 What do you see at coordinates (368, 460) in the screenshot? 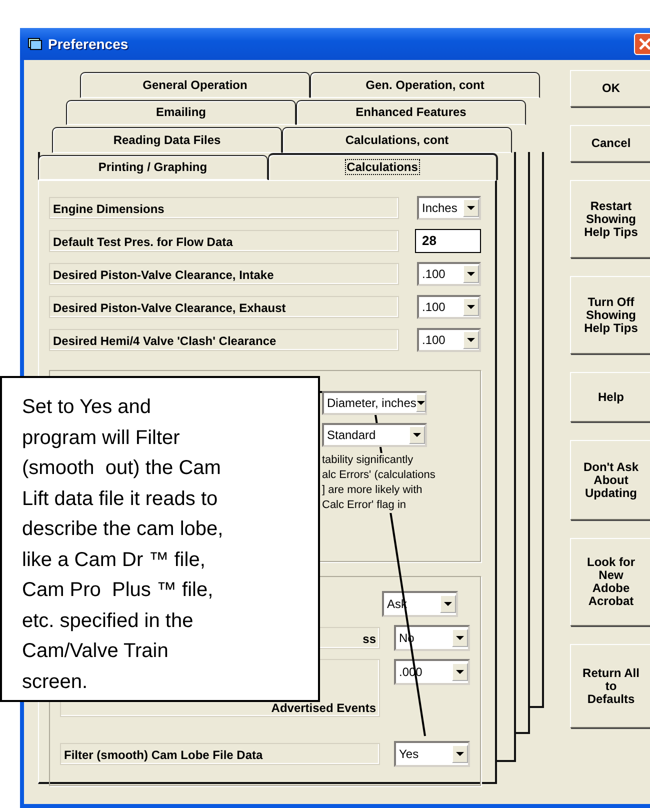
I see `note-text: tability significantly` at bounding box center [368, 460].